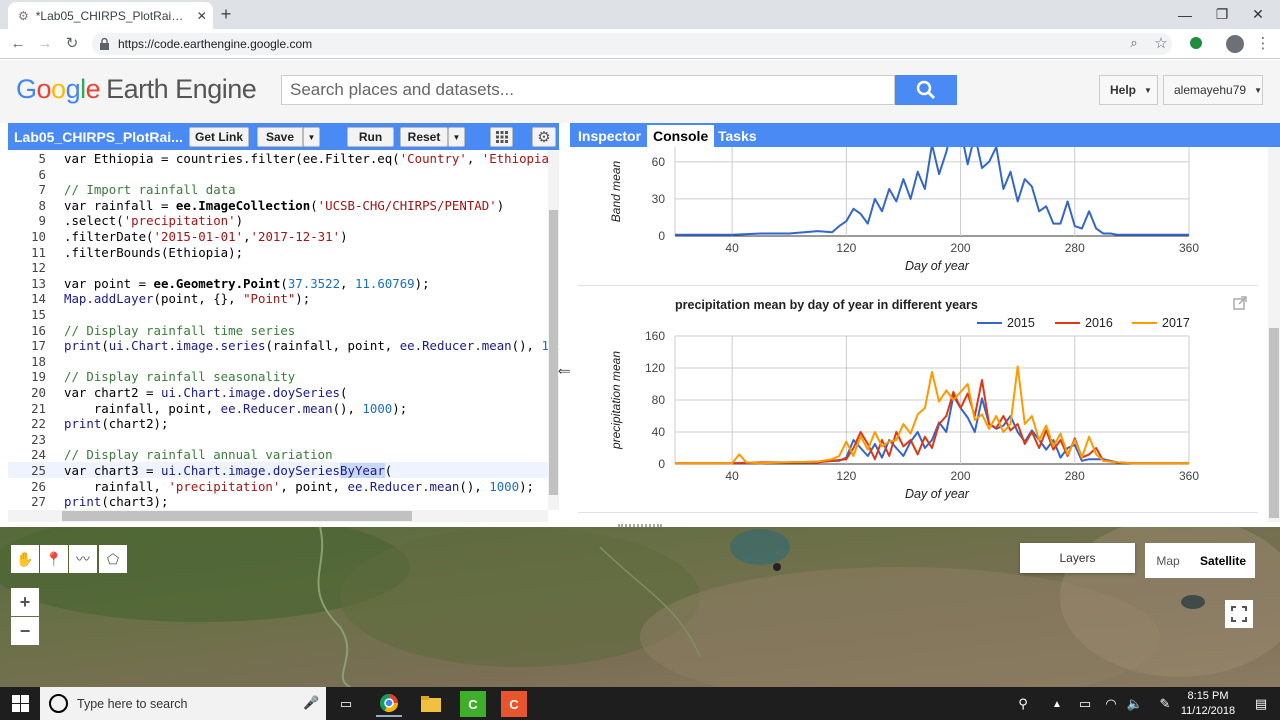 The height and width of the screenshot is (720, 1280). Describe the element at coordinates (346, 704) in the screenshot. I see `task-view-icon: ▭` at that location.